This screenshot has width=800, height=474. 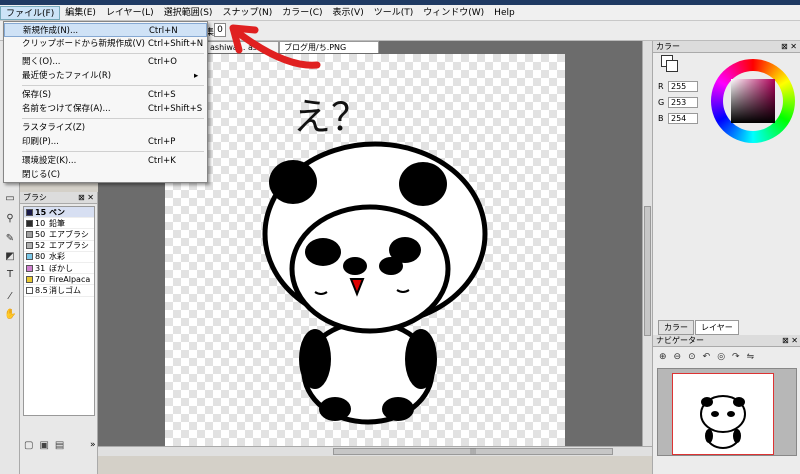 What do you see at coordinates (676, 327) in the screenshot?
I see `tab-color: カラー` at bounding box center [676, 327].